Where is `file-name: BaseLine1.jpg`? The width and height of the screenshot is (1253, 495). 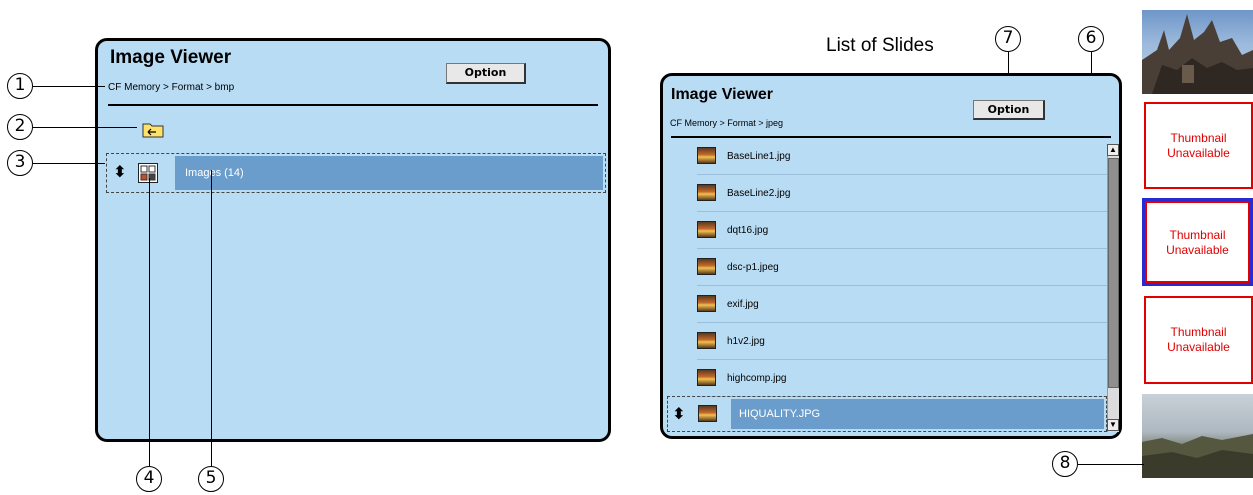
file-name: BaseLine1.jpg is located at coordinates (759, 156).